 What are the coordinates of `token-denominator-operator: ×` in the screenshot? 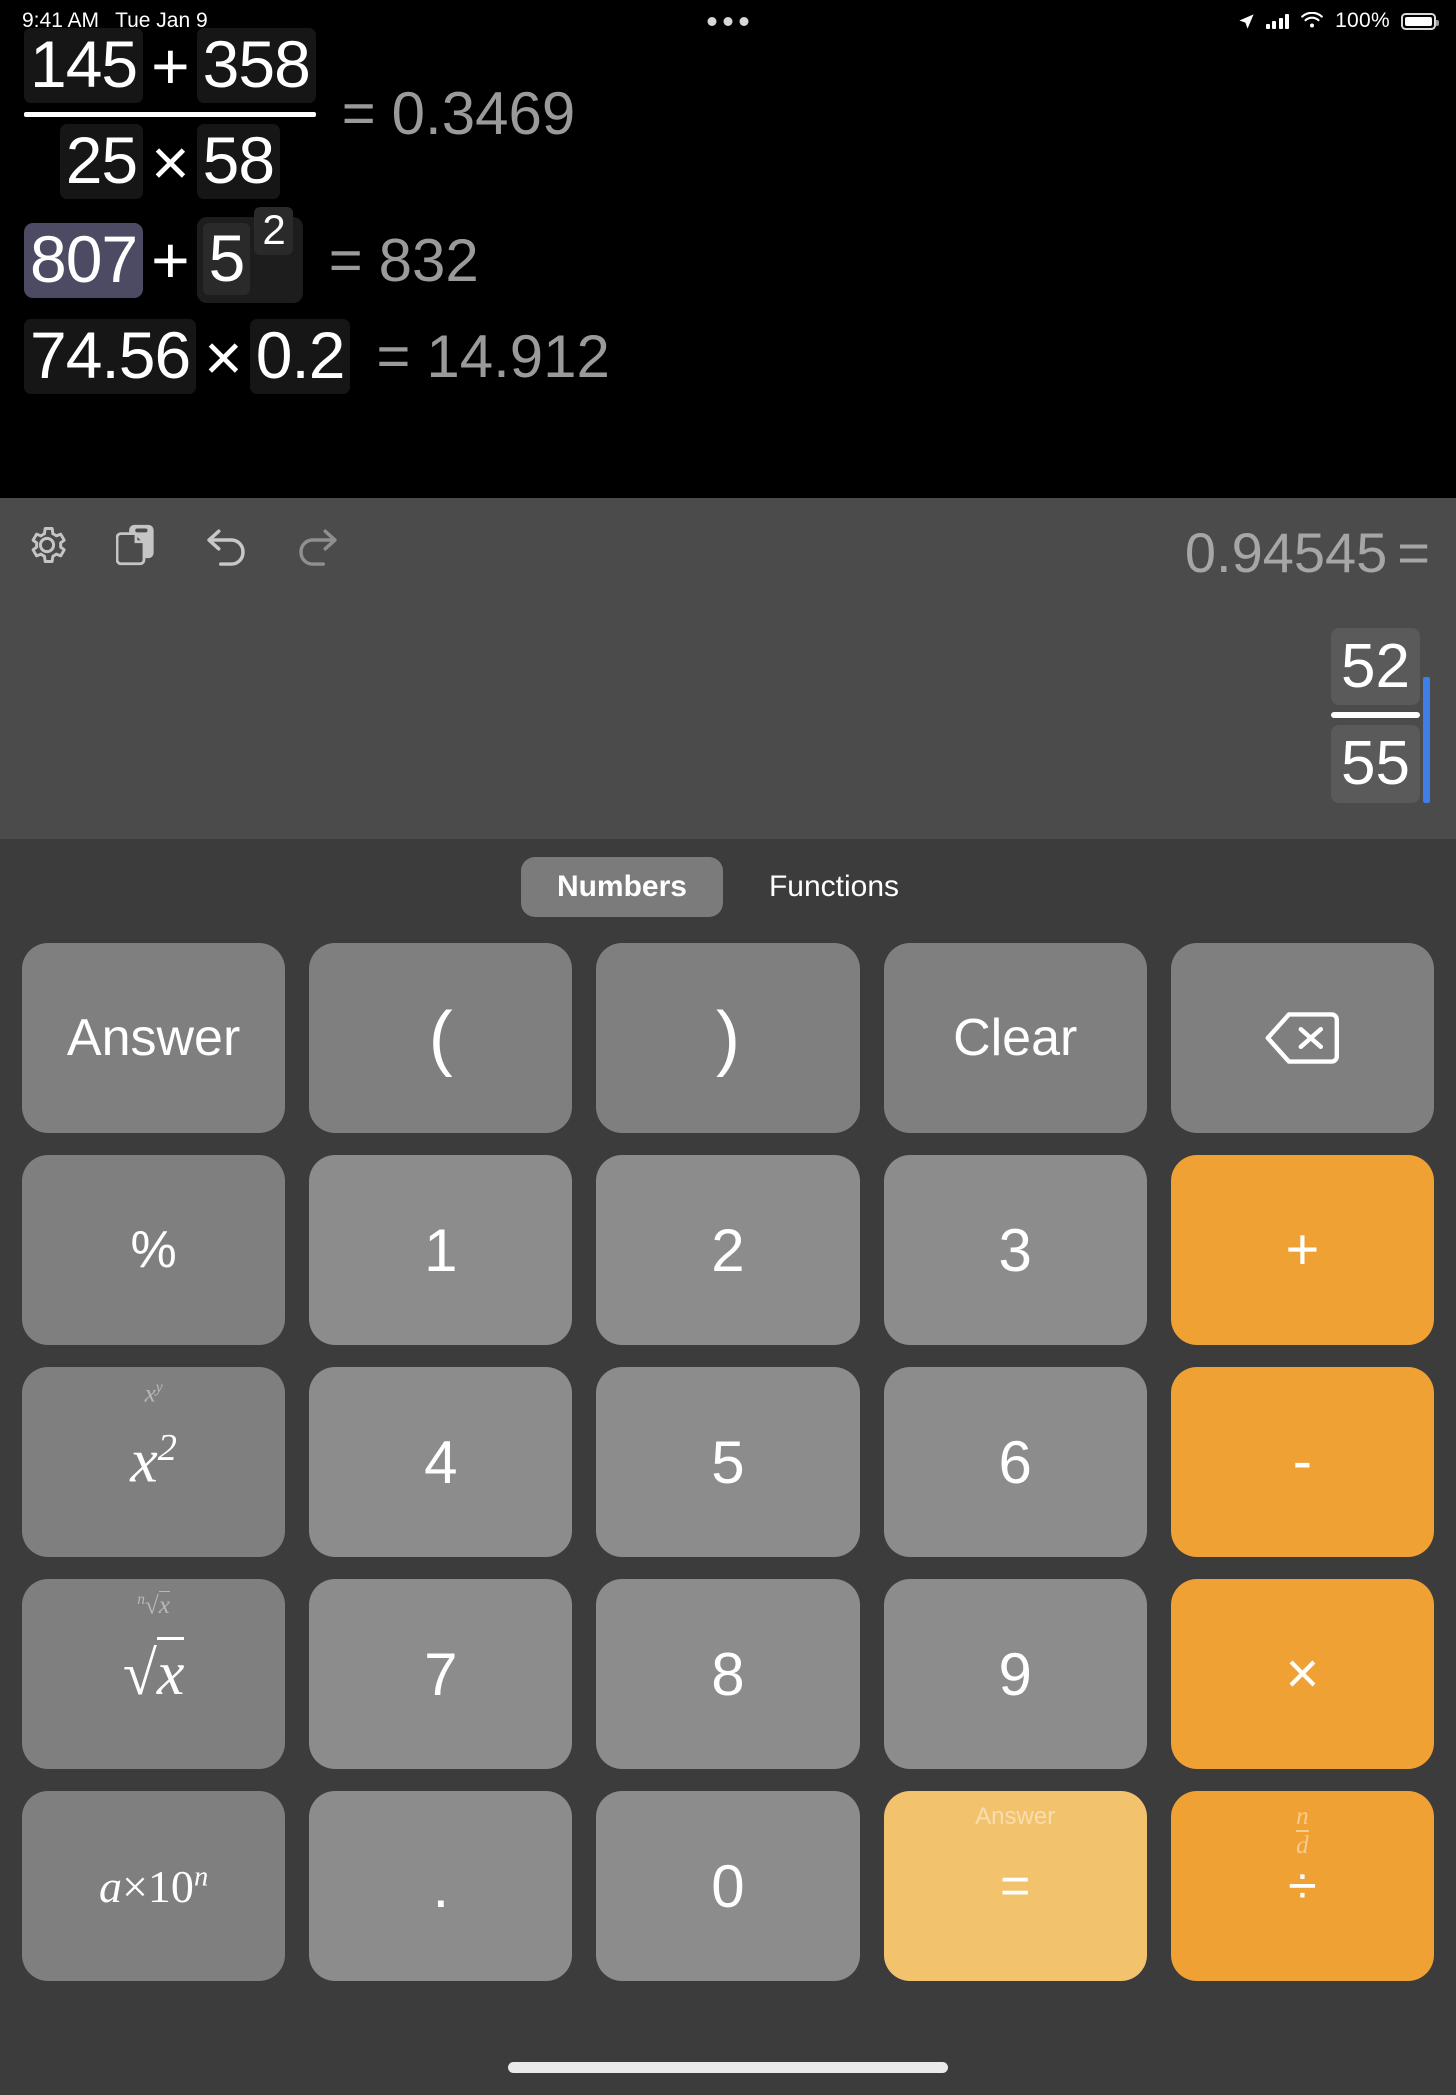 It's located at (170, 161).